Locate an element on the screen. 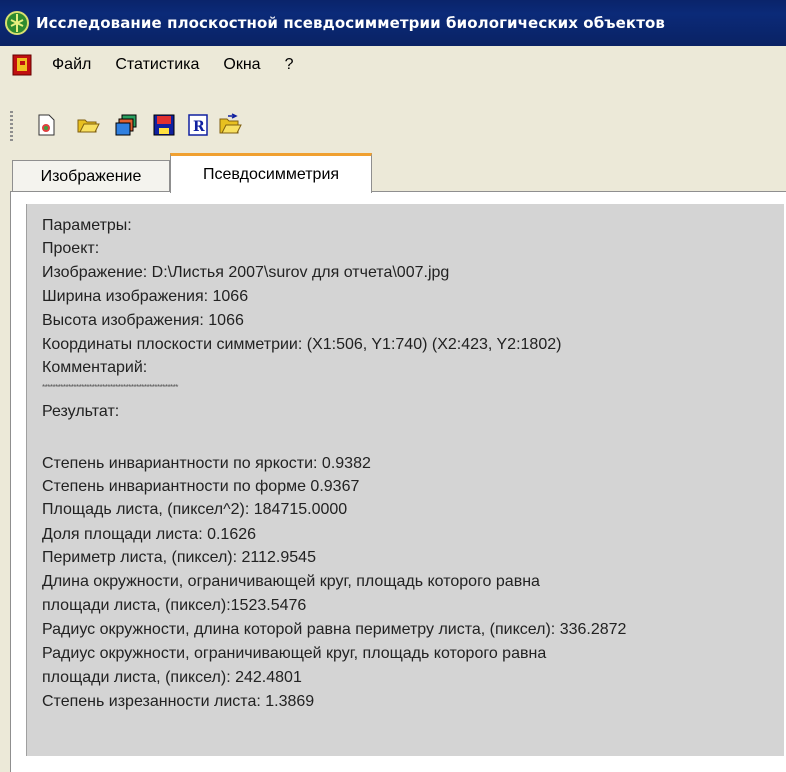 The image size is (786, 772). menu-windows: Окна is located at coordinates (241, 65).